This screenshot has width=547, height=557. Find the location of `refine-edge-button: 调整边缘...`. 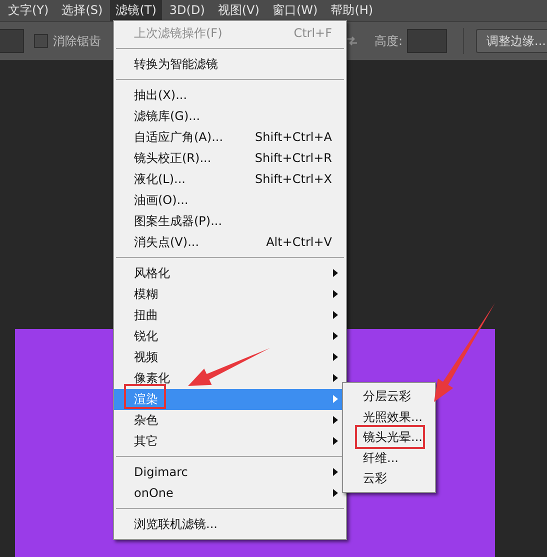

refine-edge-button: 调整边缘... is located at coordinates (511, 41).